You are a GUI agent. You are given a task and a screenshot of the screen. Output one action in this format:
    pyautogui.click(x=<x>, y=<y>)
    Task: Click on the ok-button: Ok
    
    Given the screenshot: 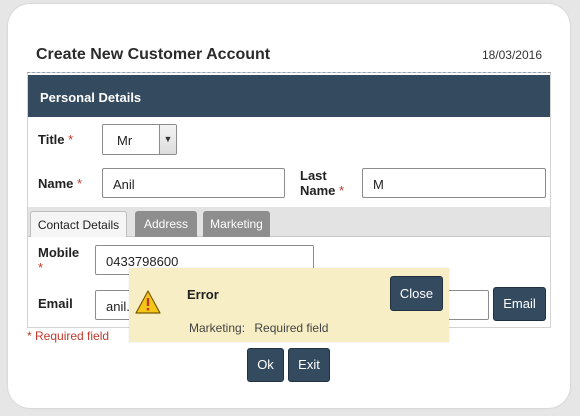 What is the action you would take?
    pyautogui.click(x=265, y=365)
    